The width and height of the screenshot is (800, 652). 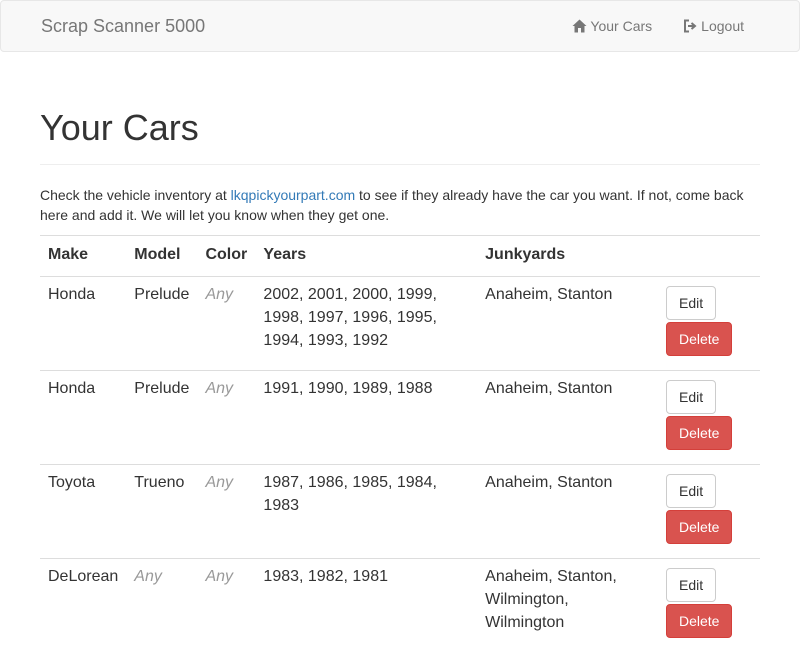 I want to click on table-header-row: Make Model Color Years Junkyards, so click(x=400, y=256).